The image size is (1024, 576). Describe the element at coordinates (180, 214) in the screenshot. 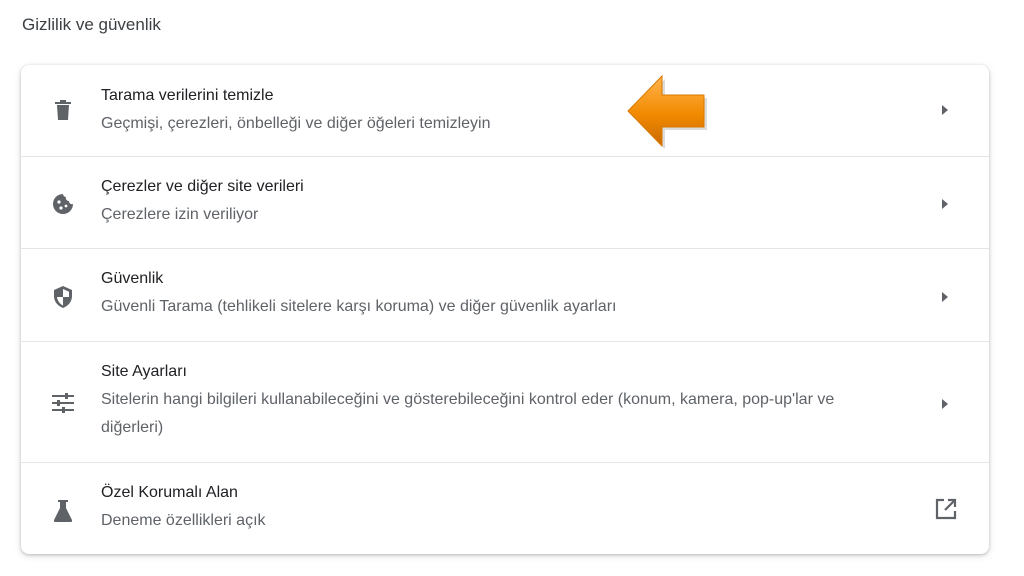

I see `row-sublabel: Çerezlere izin veriliyor` at that location.